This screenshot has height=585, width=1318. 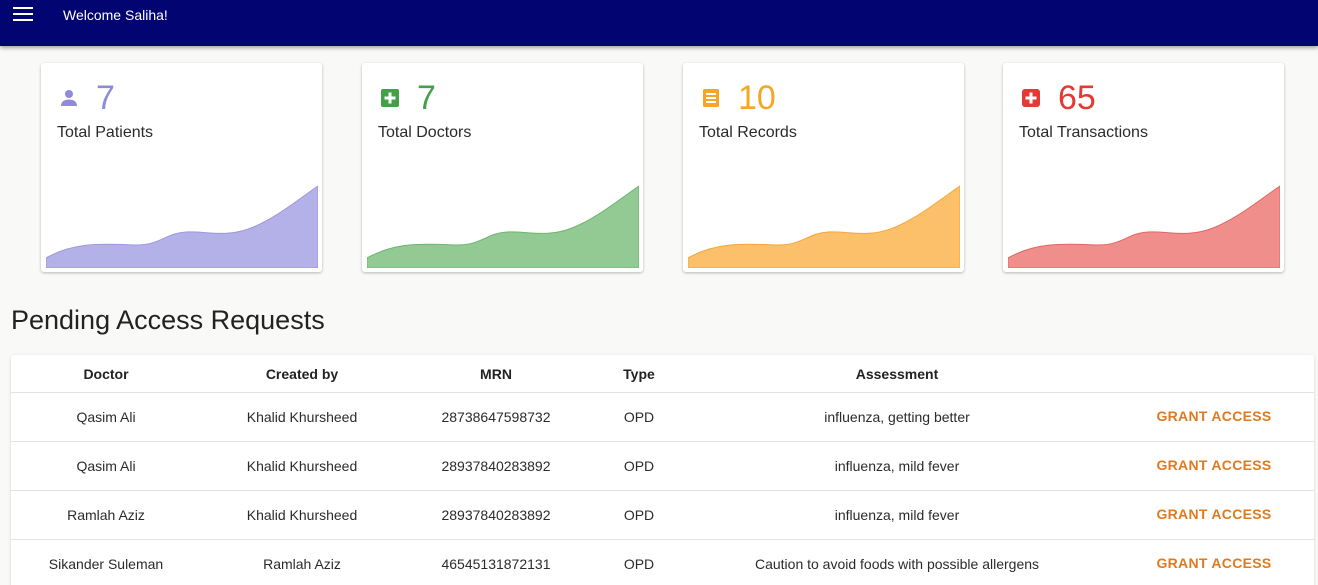 What do you see at coordinates (425, 132) in the screenshot?
I see `stat-label: Total Doctors` at bounding box center [425, 132].